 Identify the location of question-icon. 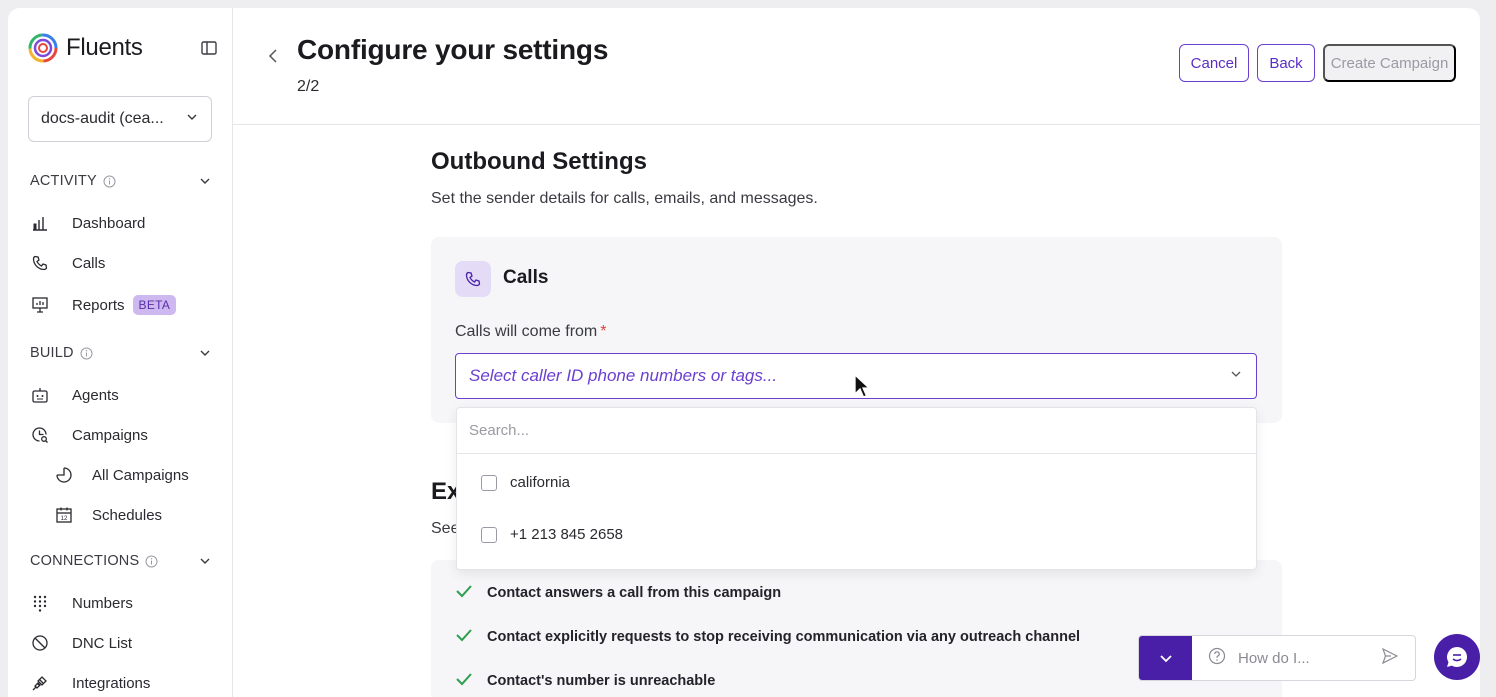
(1217, 658).